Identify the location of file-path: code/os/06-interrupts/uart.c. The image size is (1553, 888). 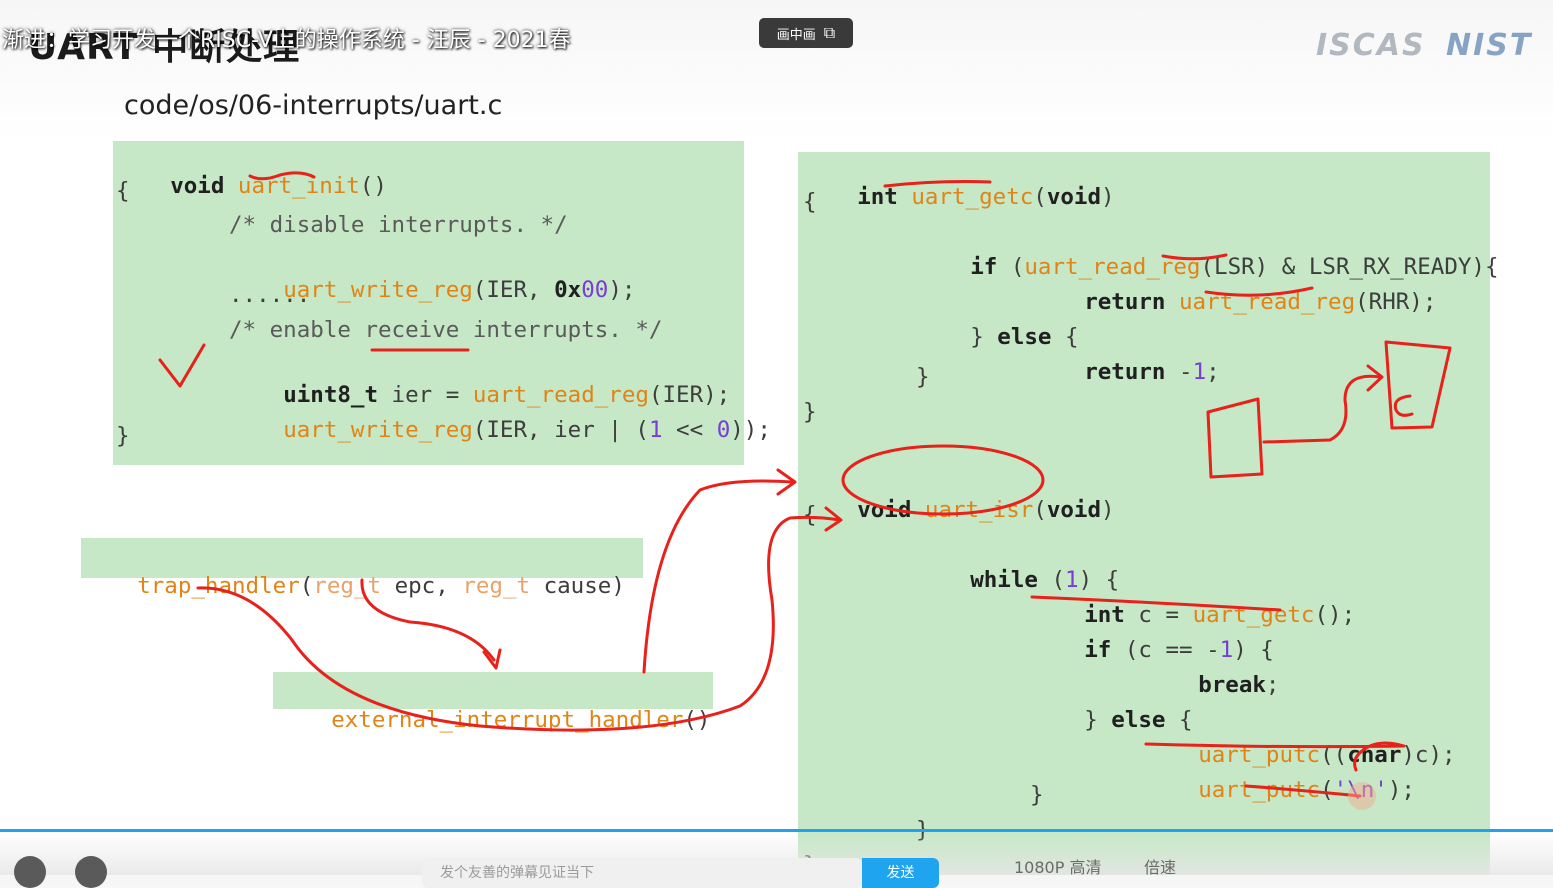
(313, 105).